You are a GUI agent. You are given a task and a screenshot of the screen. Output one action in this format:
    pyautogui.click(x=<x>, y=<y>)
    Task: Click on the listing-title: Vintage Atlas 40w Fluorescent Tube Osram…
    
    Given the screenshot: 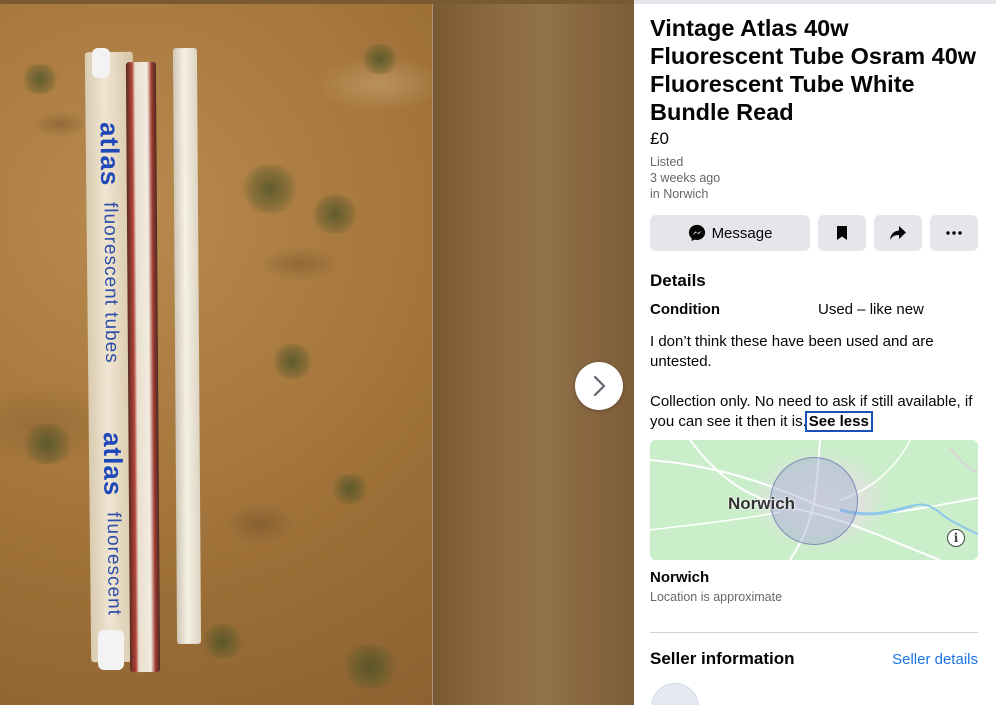 What is the action you would take?
    pyautogui.click(x=813, y=70)
    